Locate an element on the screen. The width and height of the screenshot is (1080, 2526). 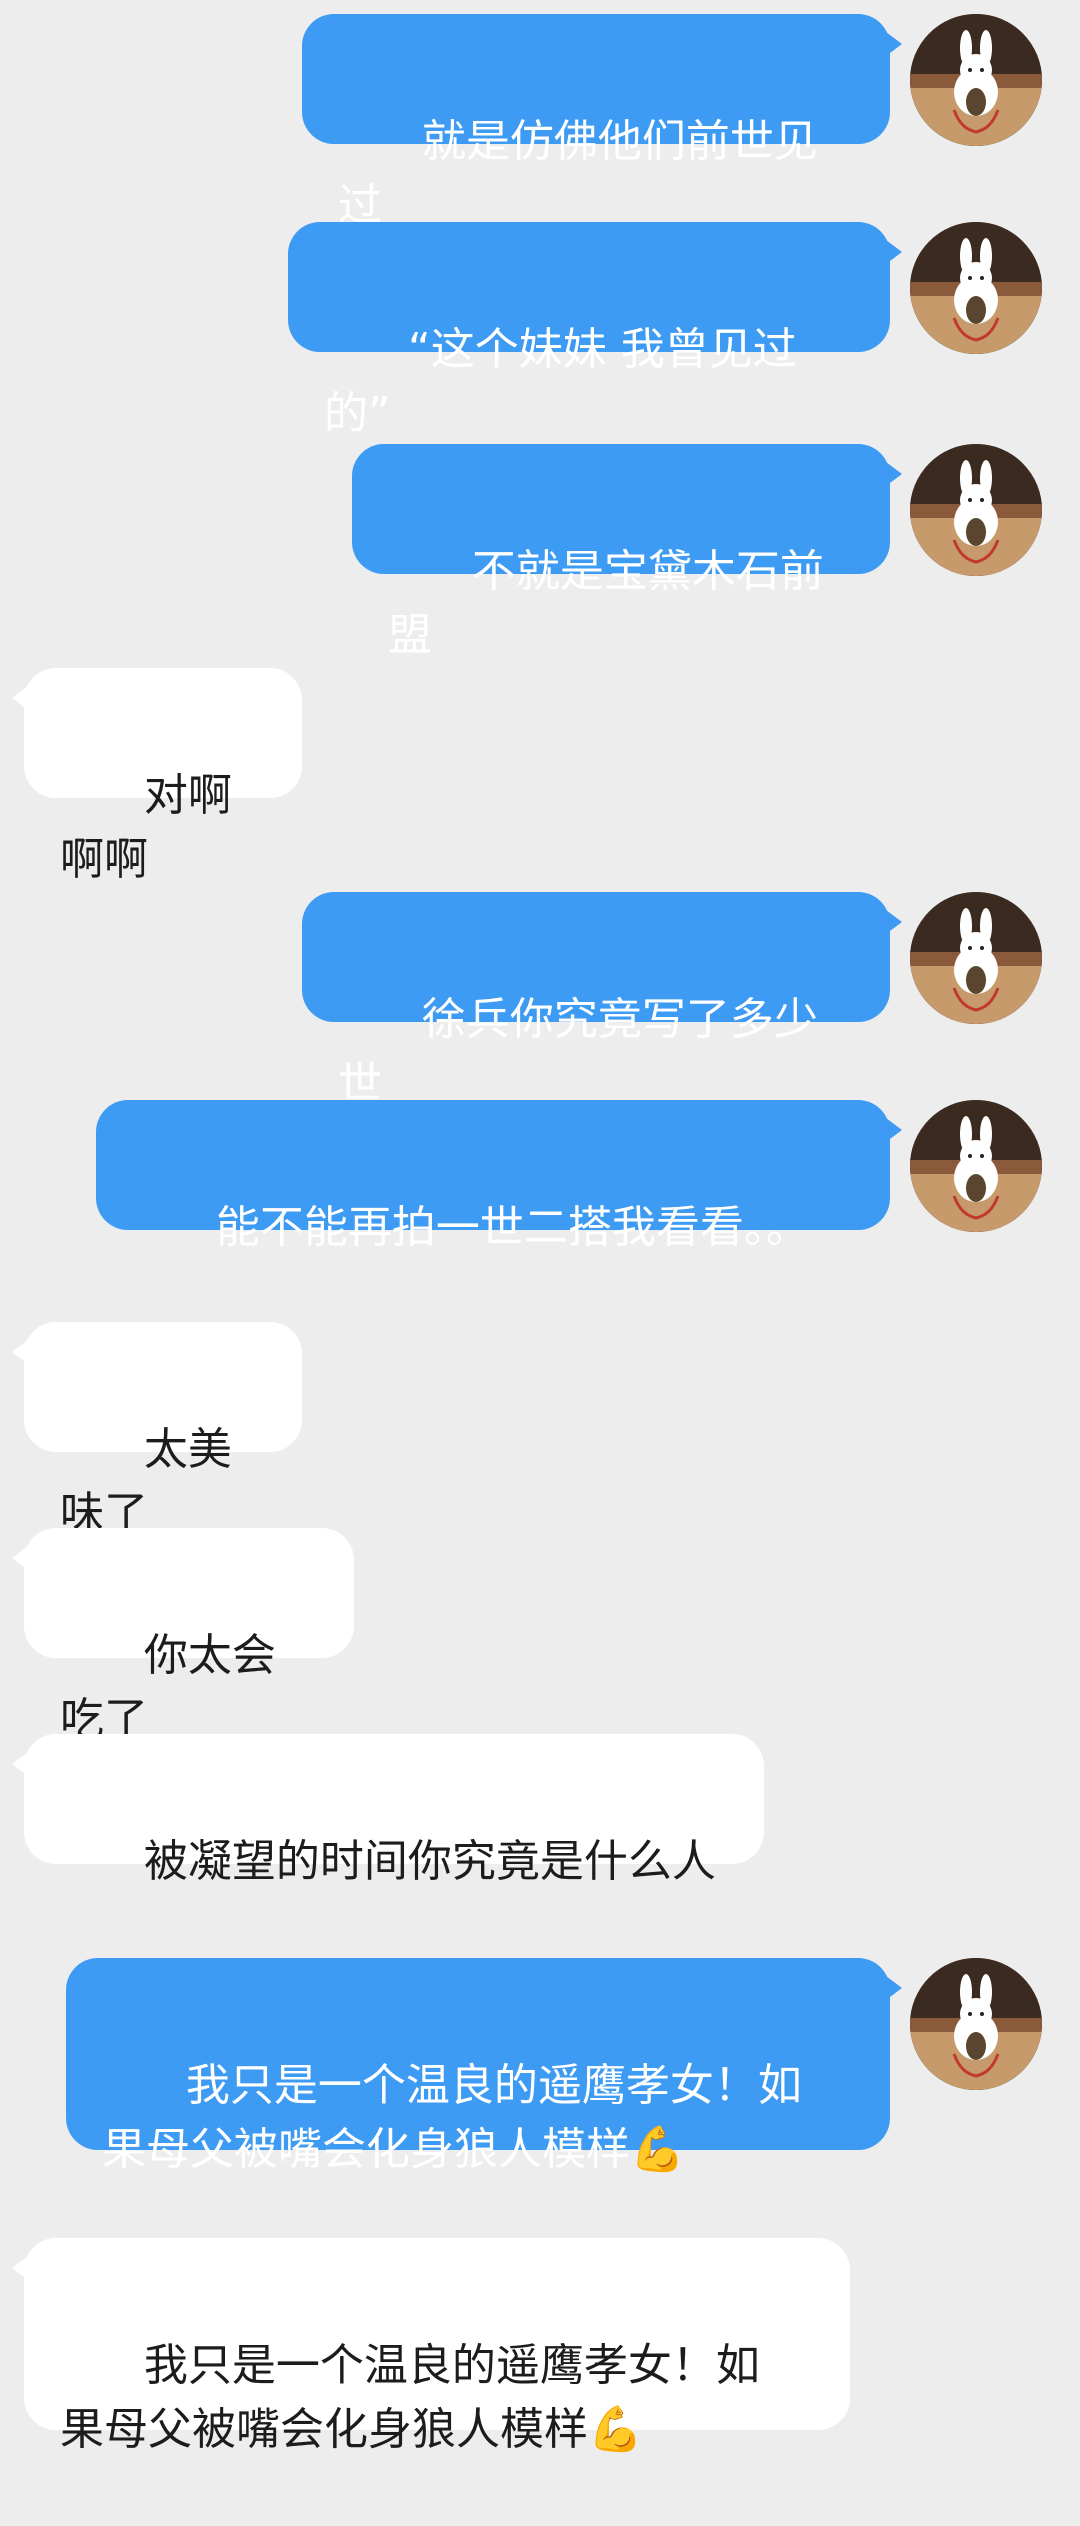
message-text: 被凝望的时间你究竟是什么人 is located at coordinates (429, 1861).